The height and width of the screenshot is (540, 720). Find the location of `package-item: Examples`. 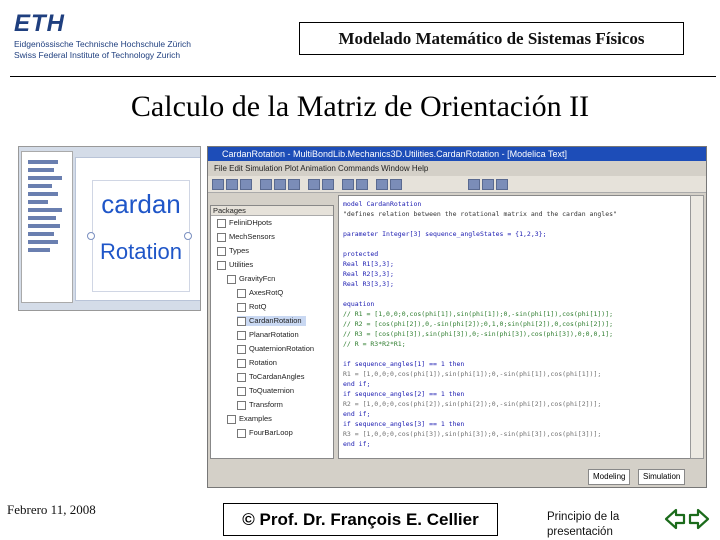

package-item: Examples is located at coordinates (249, 419).